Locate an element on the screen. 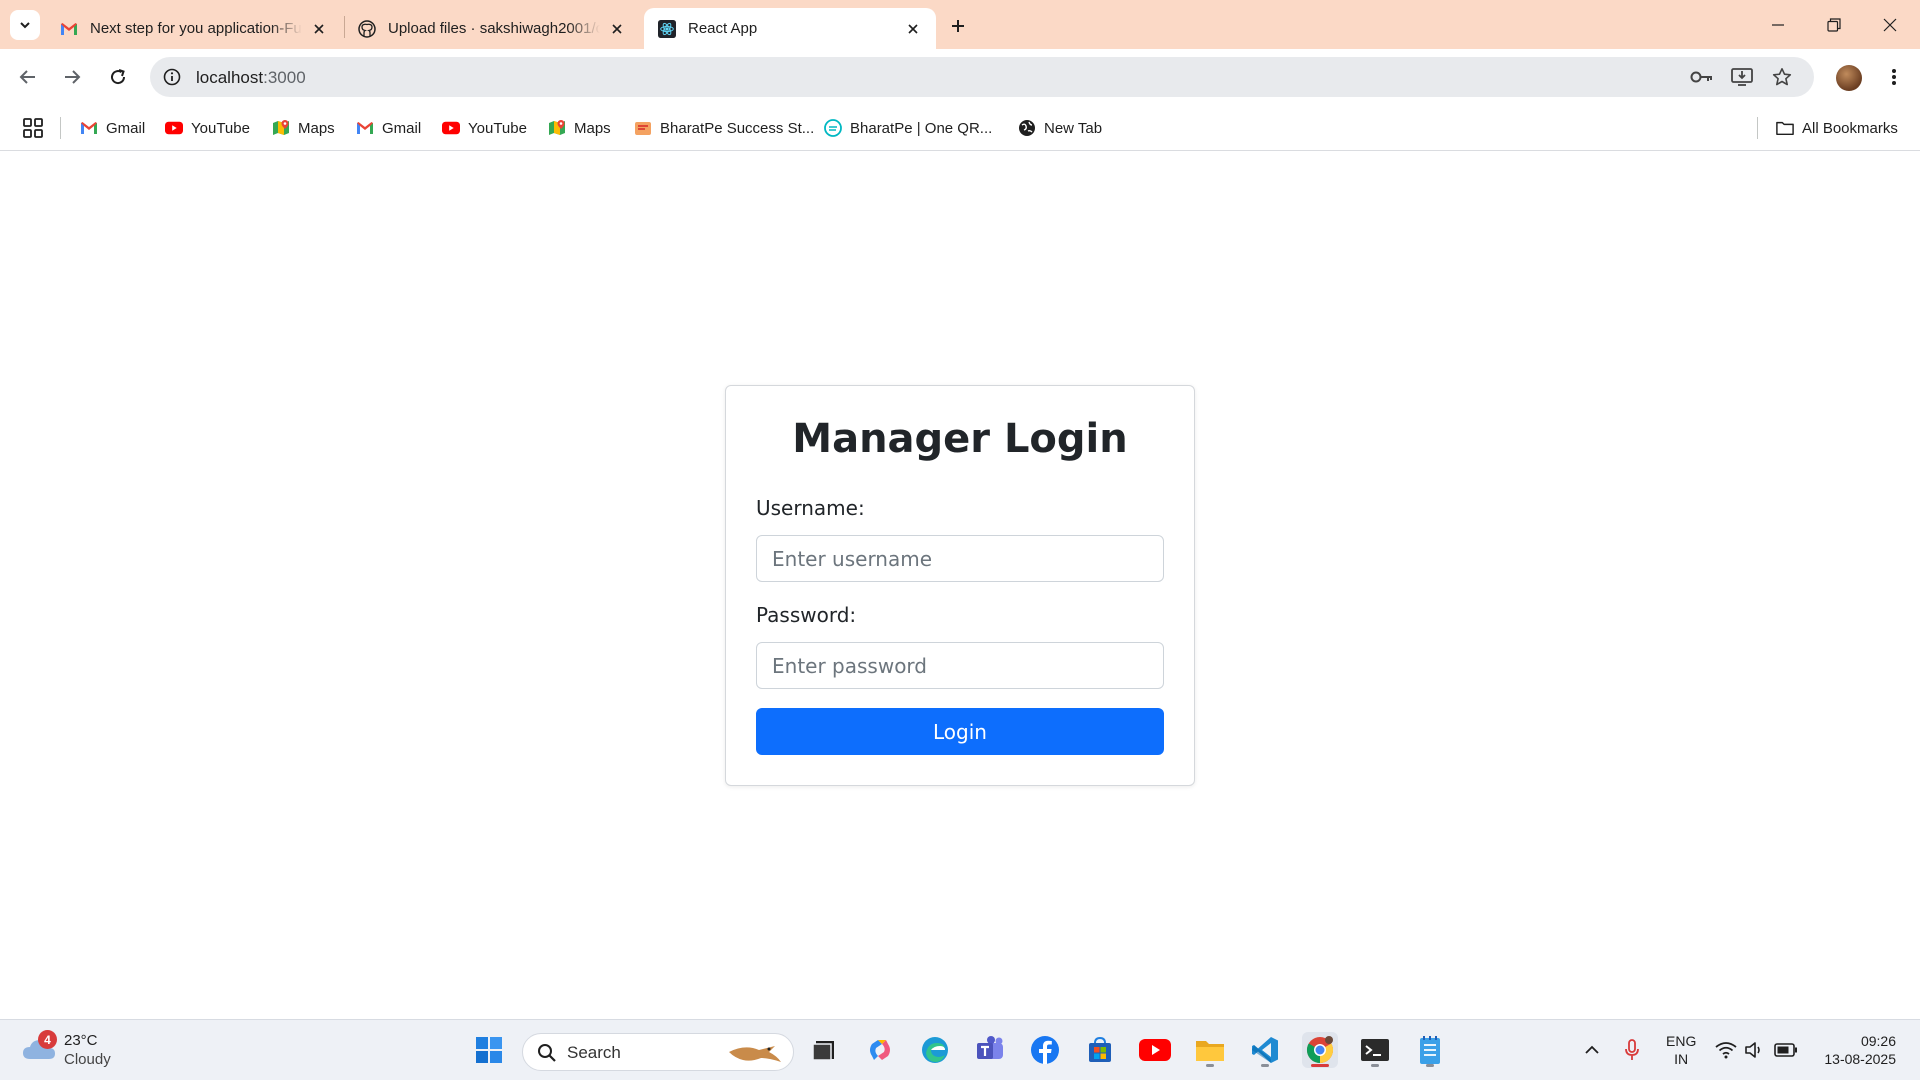 The height and width of the screenshot is (1080, 1920). install-app-icon is located at coordinates (1742, 77).